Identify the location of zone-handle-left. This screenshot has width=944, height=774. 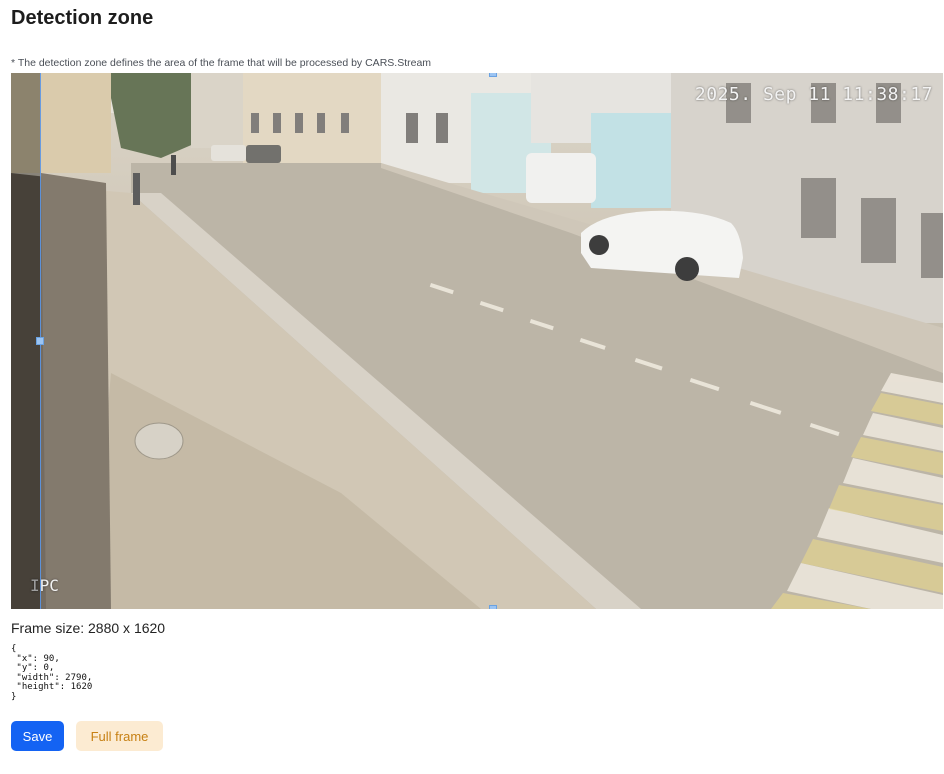
(40, 341).